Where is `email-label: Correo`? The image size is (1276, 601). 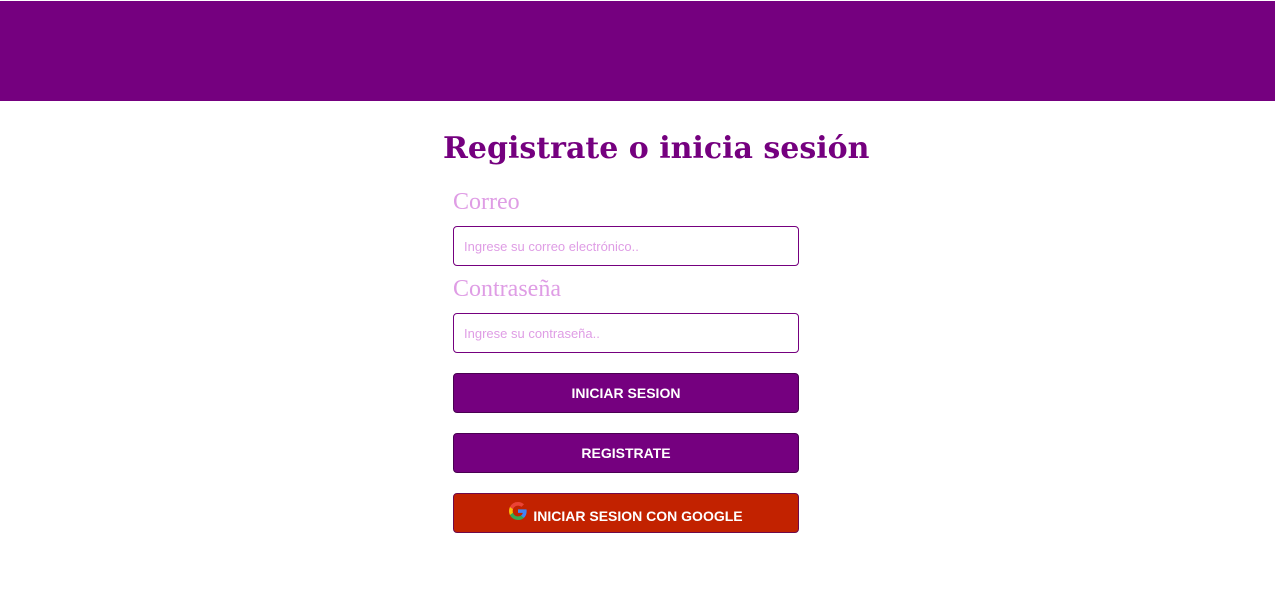 email-label: Correo is located at coordinates (486, 202).